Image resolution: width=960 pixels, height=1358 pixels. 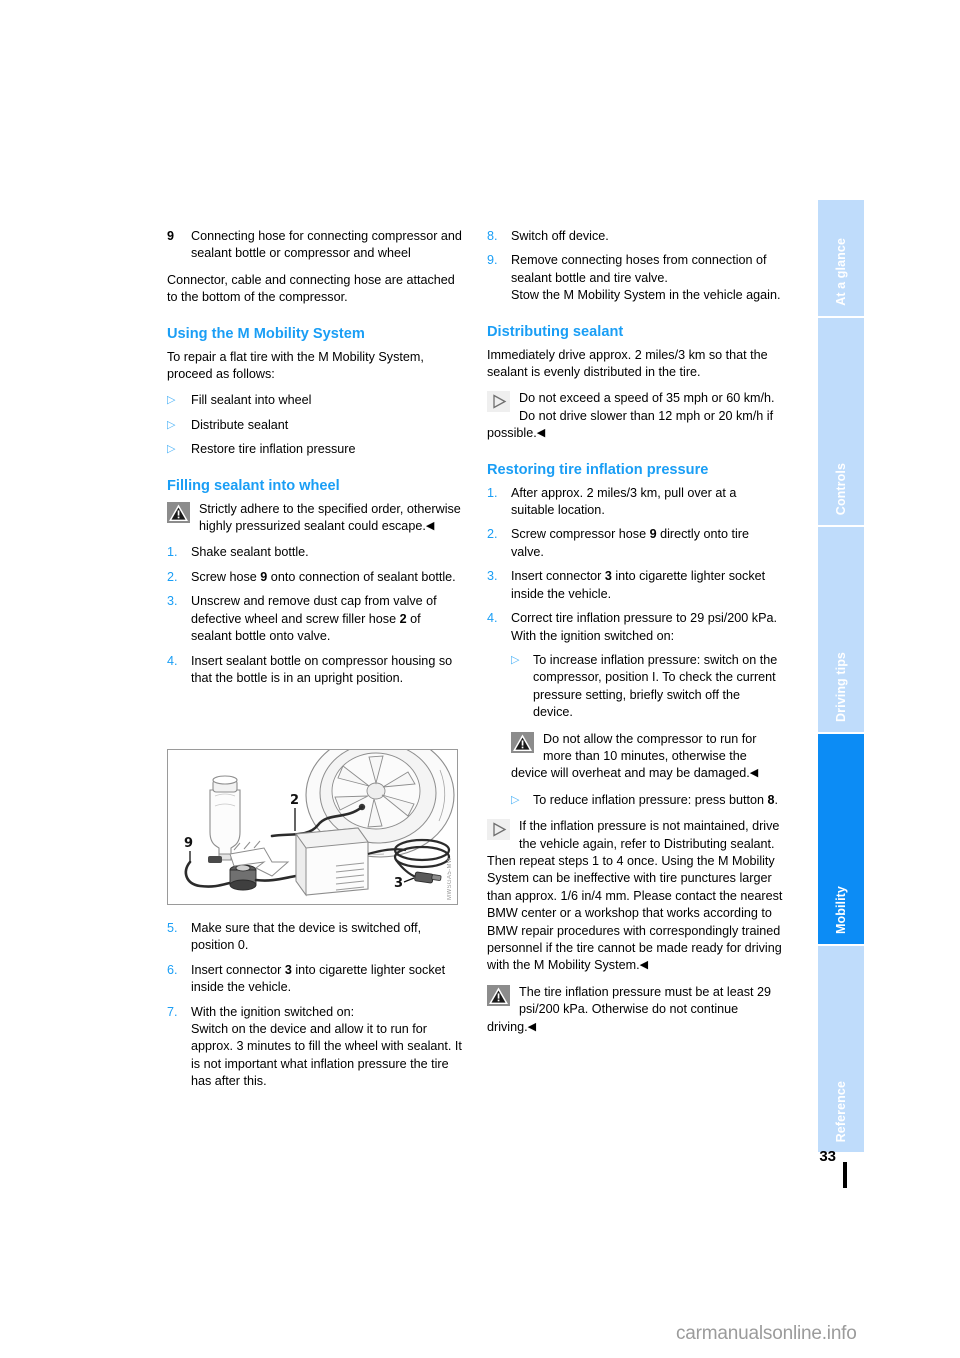 What do you see at coordinates (253, 485) in the screenshot?
I see `heading-filling-sealant-into-wheel: Filling sealant into wheel` at bounding box center [253, 485].